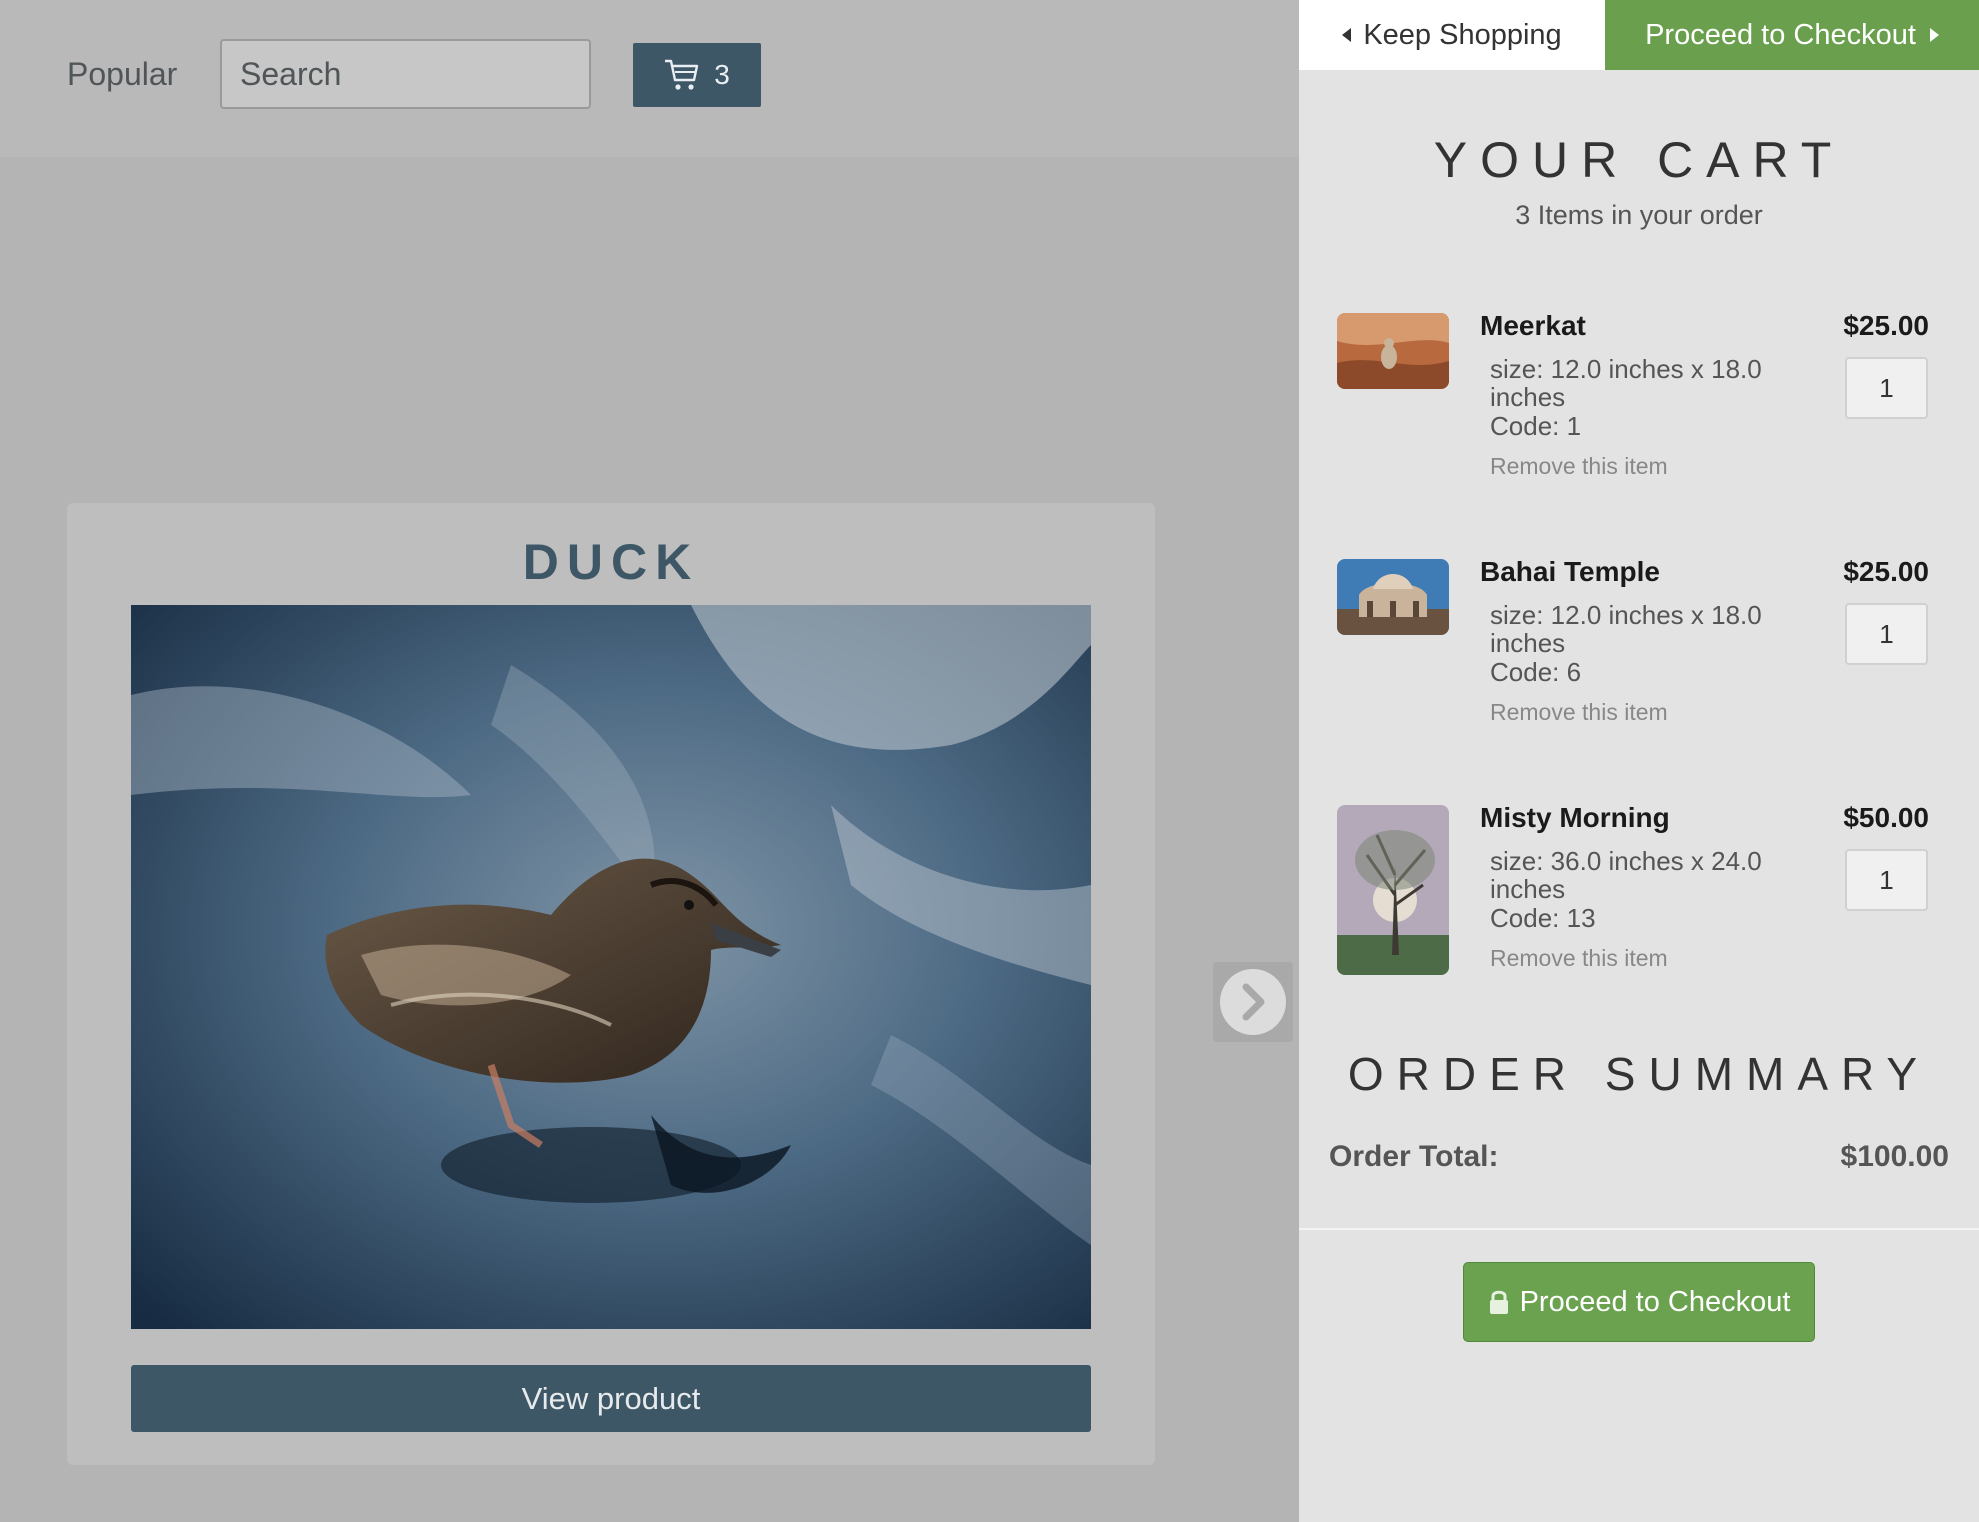 The height and width of the screenshot is (1522, 1979). I want to click on item-code: Code: 1, so click(1536, 426).